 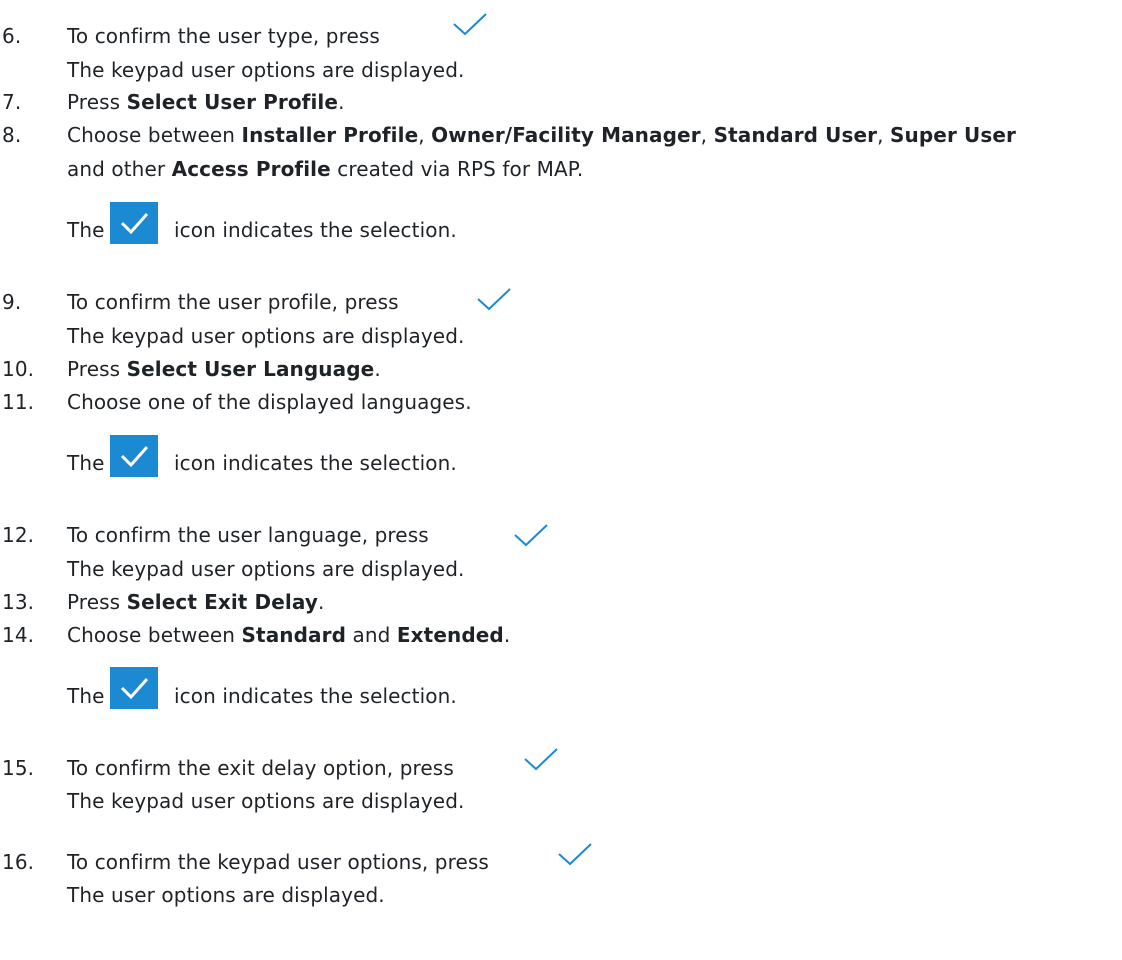 What do you see at coordinates (12, 135) in the screenshot?
I see `step-number: 8.` at bounding box center [12, 135].